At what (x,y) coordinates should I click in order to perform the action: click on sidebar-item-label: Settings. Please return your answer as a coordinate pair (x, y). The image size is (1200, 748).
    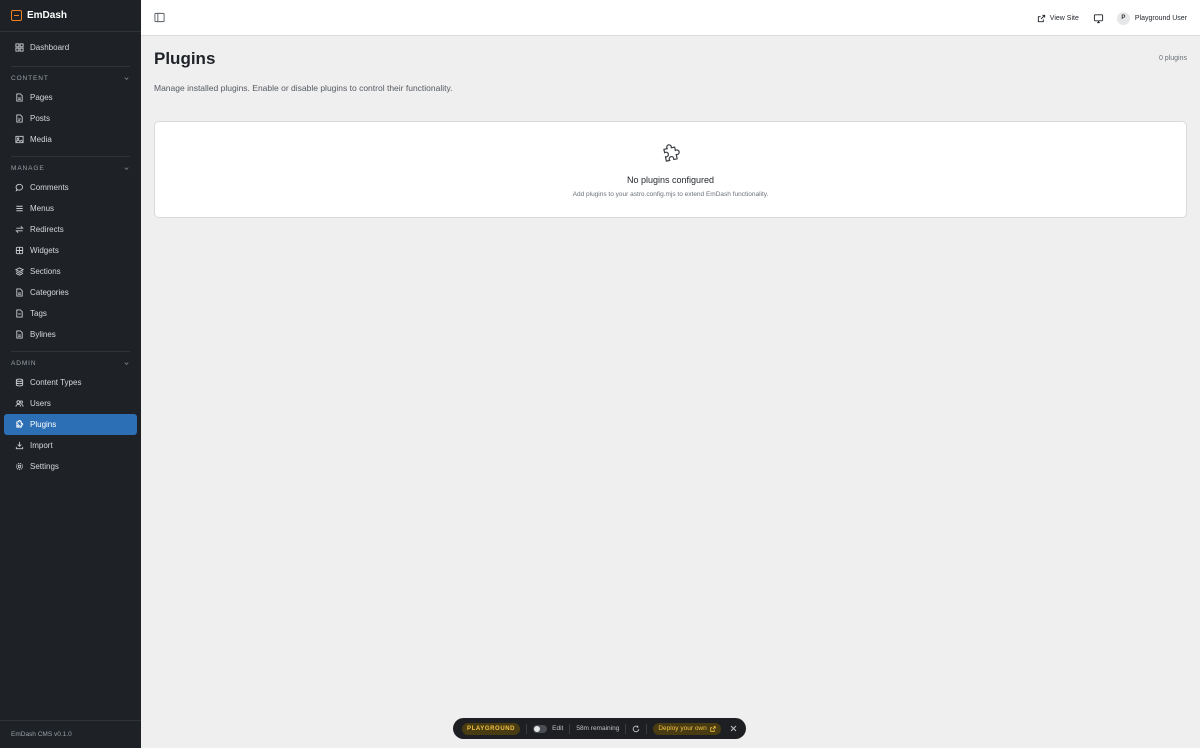
    Looking at the image, I should click on (44, 466).